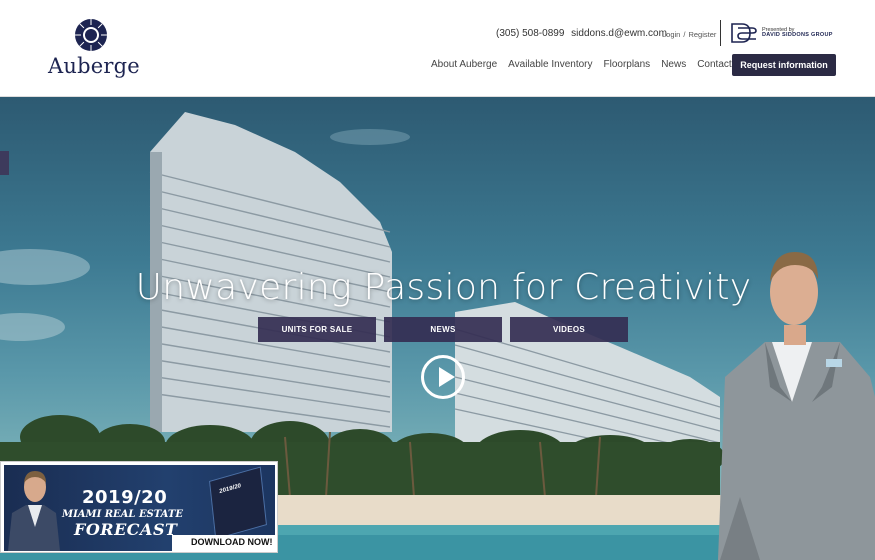 Image resolution: width=875 pixels, height=560 pixels. Describe the element at coordinates (619, 33) in the screenshot. I see `email-link: siddons.d@ewm.com` at that location.